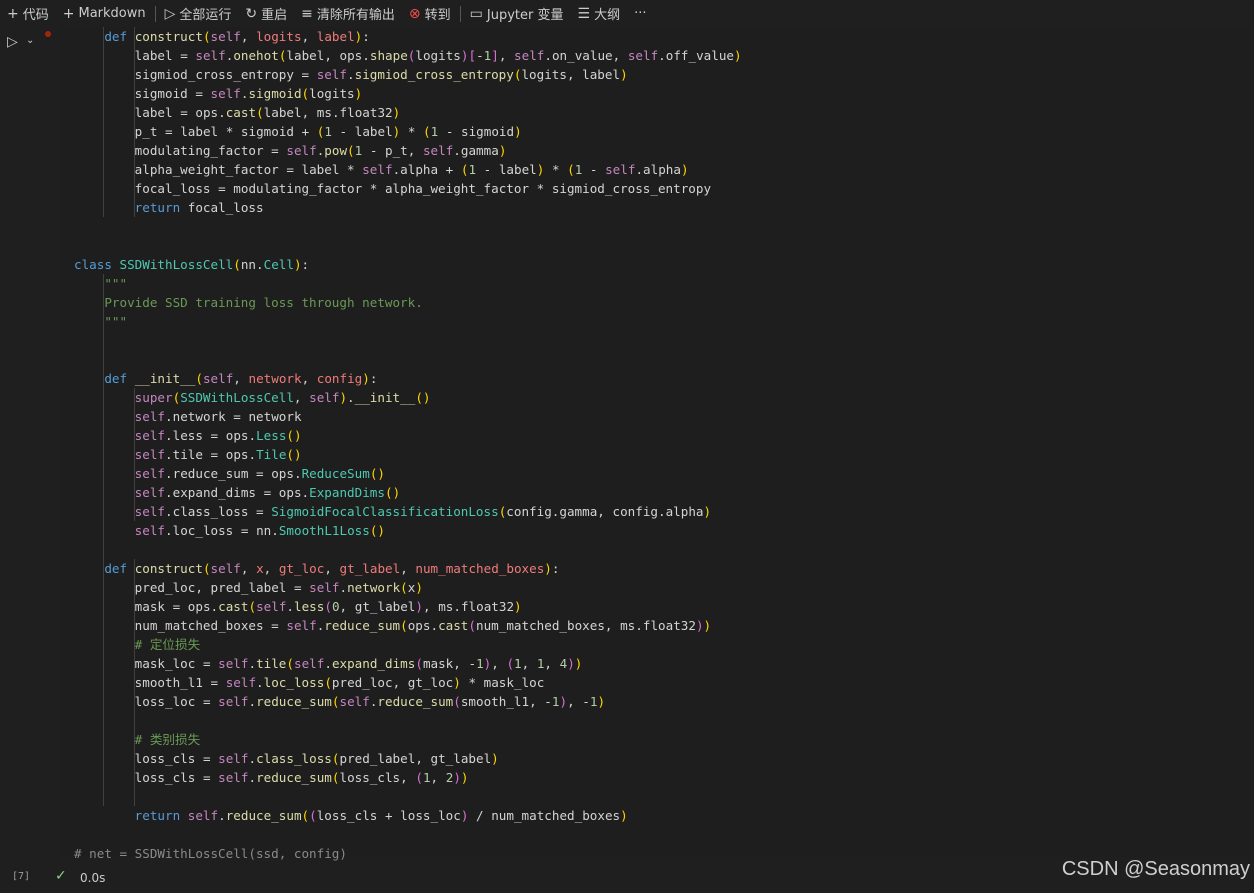  I want to click on code-line: # 类别损失, so click(408, 739).